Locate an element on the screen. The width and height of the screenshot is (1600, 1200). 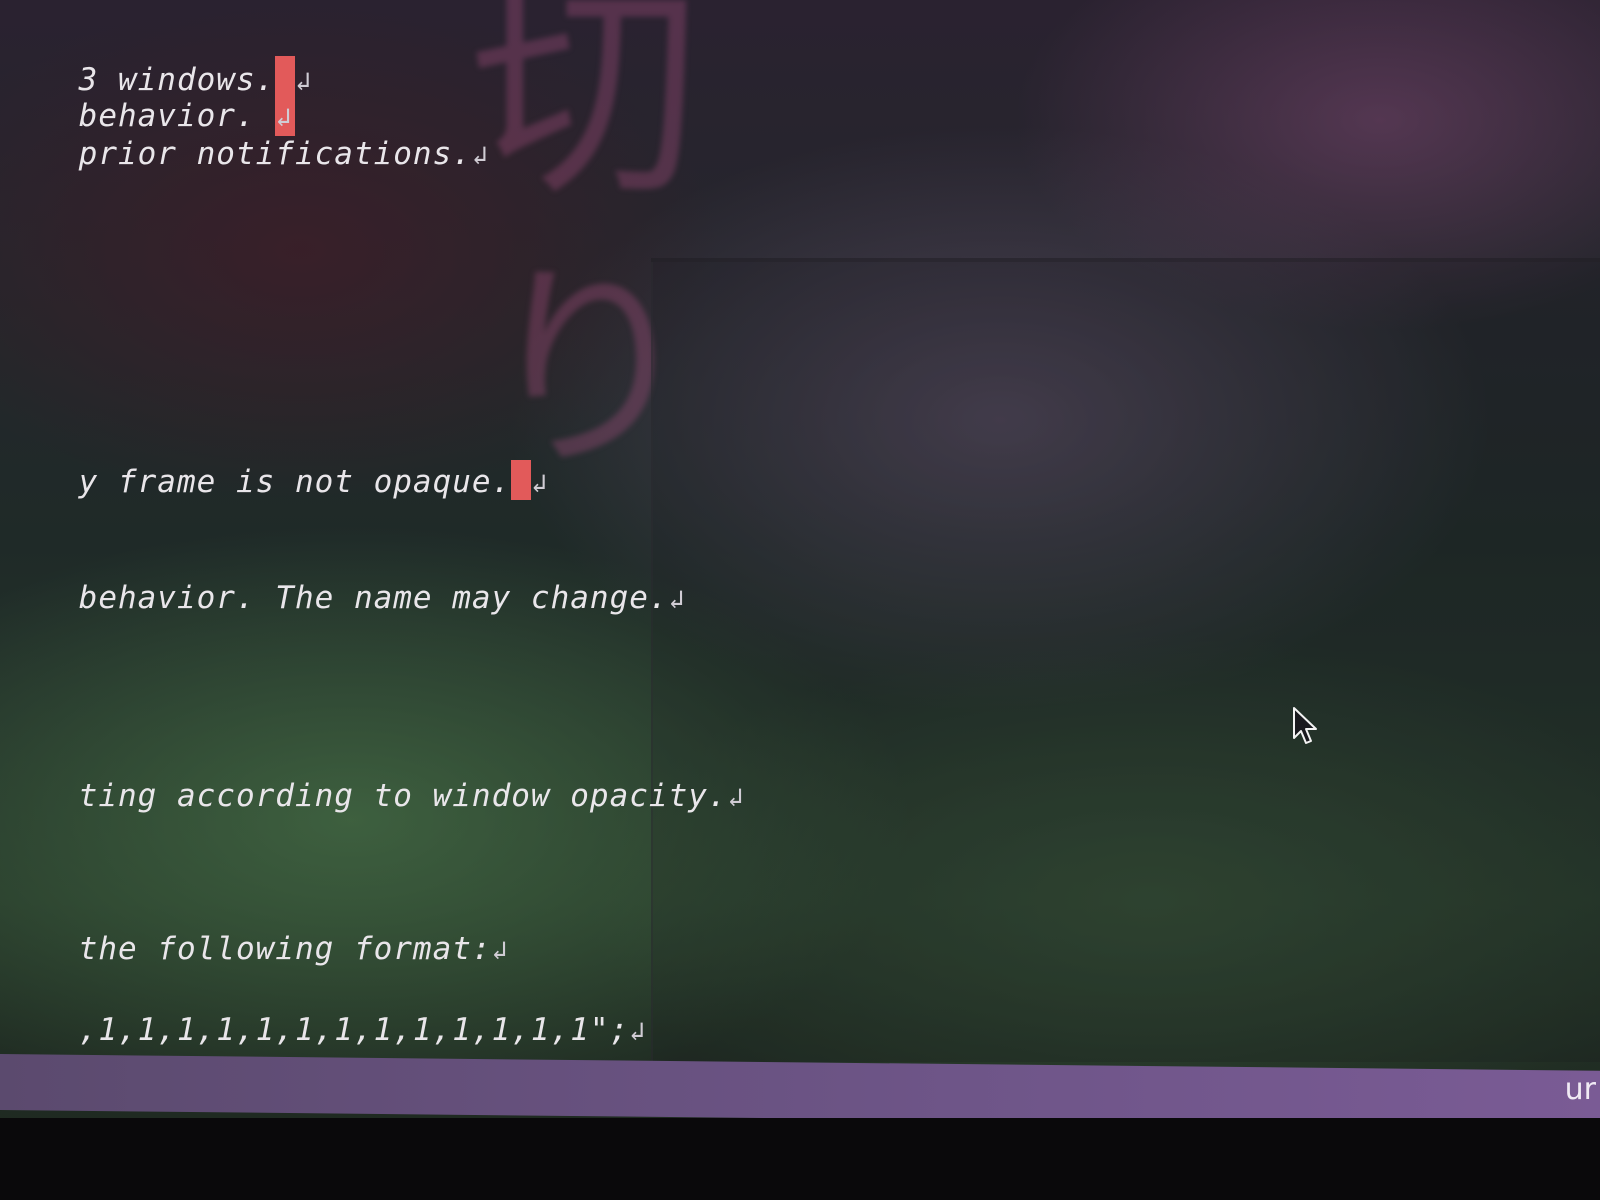
editor-line-text: behavior. The name may change. is located at coordinates (373, 598).